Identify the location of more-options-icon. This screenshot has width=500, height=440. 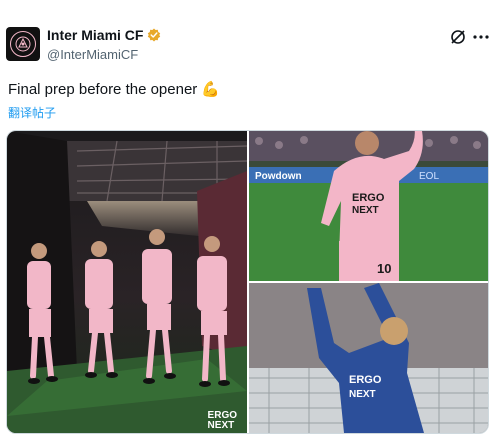
(481, 37).